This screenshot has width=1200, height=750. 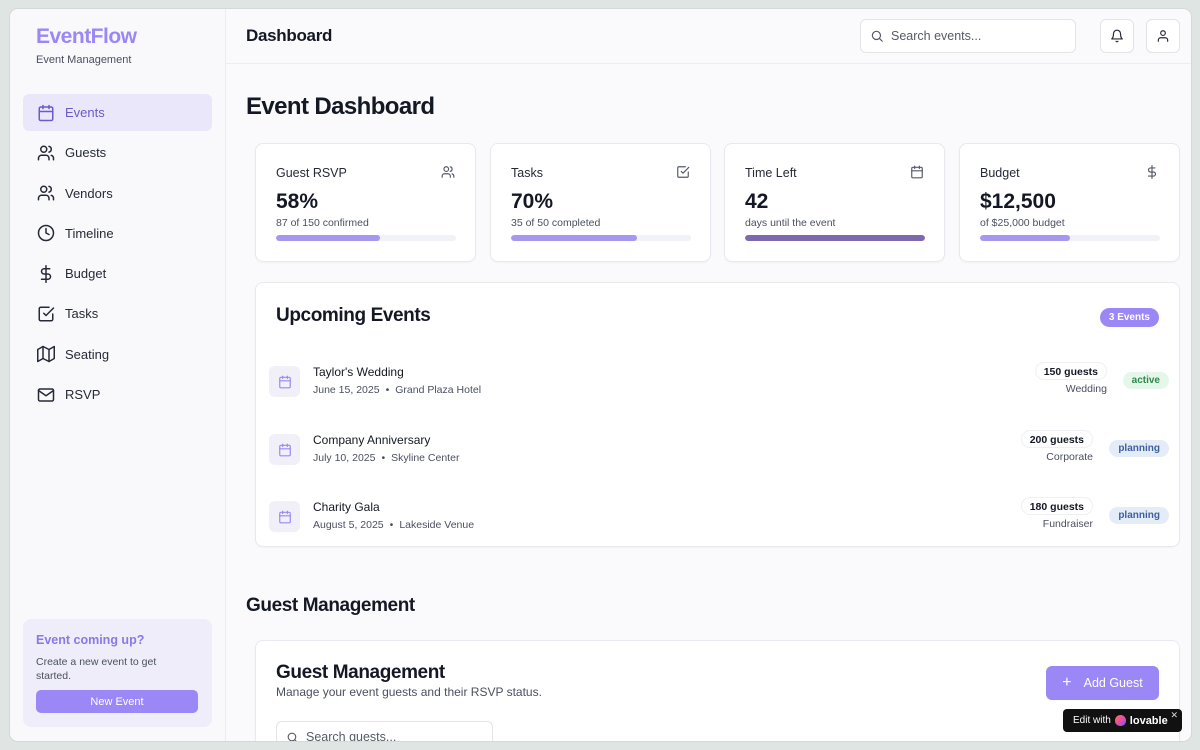 I want to click on event-venue: Lakeside Venue, so click(x=437, y=525).